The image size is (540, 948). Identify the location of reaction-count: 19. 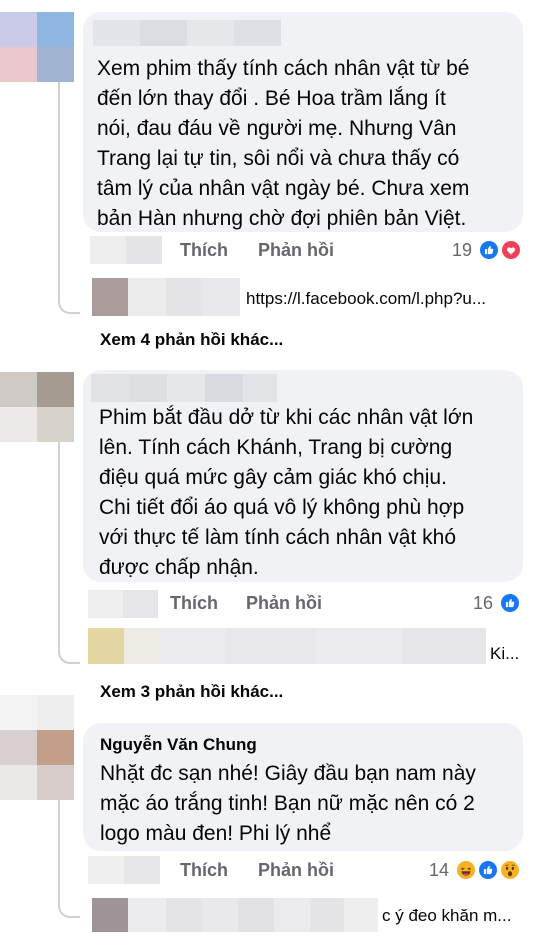
(462, 250).